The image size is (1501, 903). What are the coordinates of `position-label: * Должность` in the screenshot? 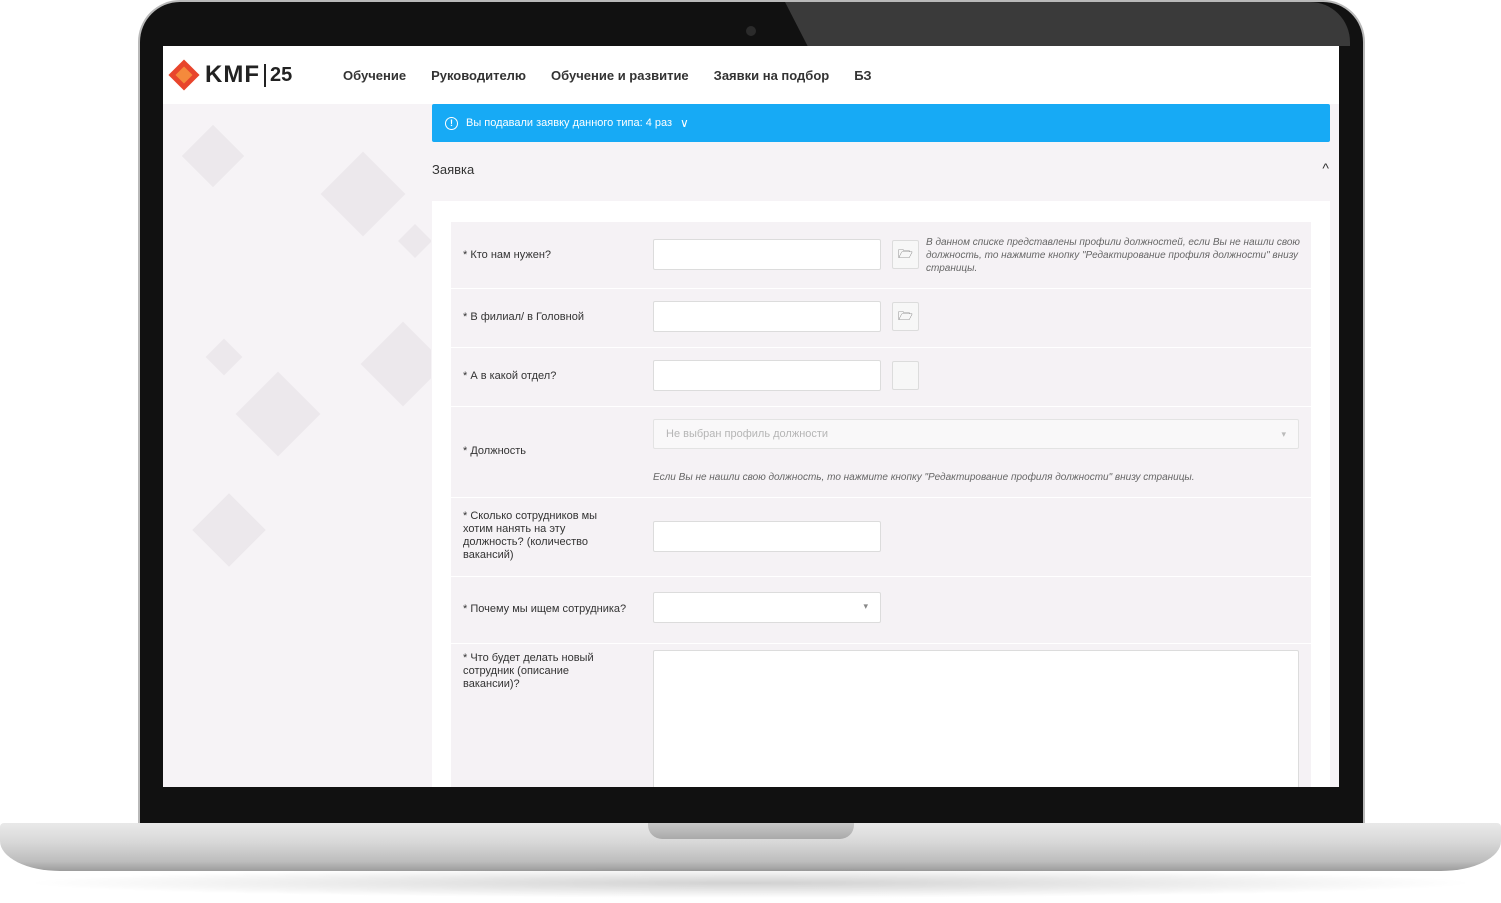 It's located at (495, 451).